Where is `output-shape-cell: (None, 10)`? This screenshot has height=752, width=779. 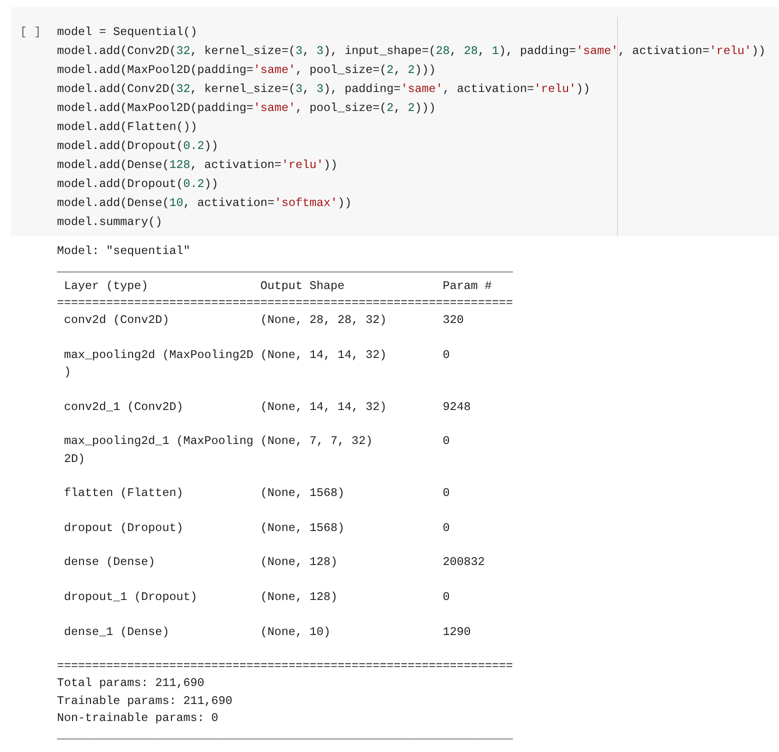
output-shape-cell: (None, 10) is located at coordinates (295, 631).